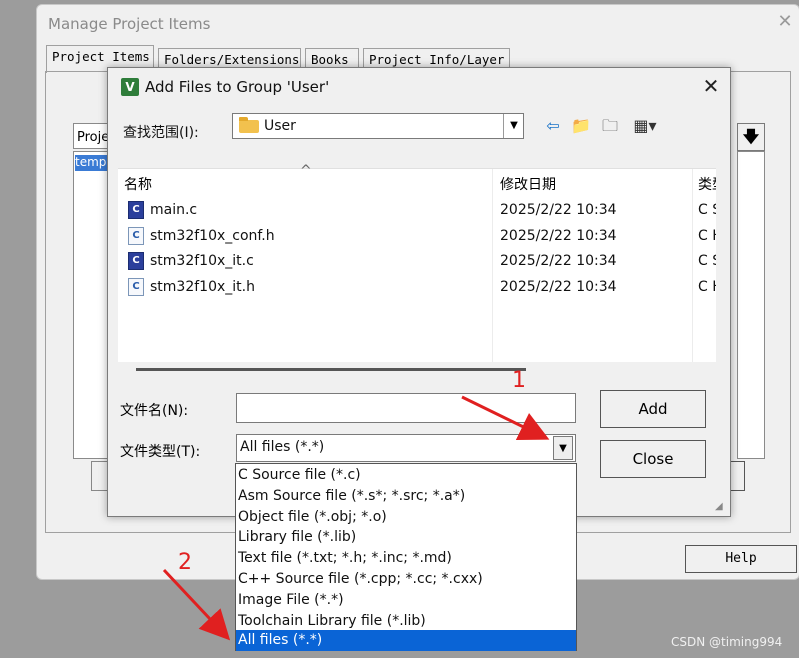 The image size is (799, 658). What do you see at coordinates (727, 642) in the screenshot?
I see `watermark: CSDN @timing994` at bounding box center [727, 642].